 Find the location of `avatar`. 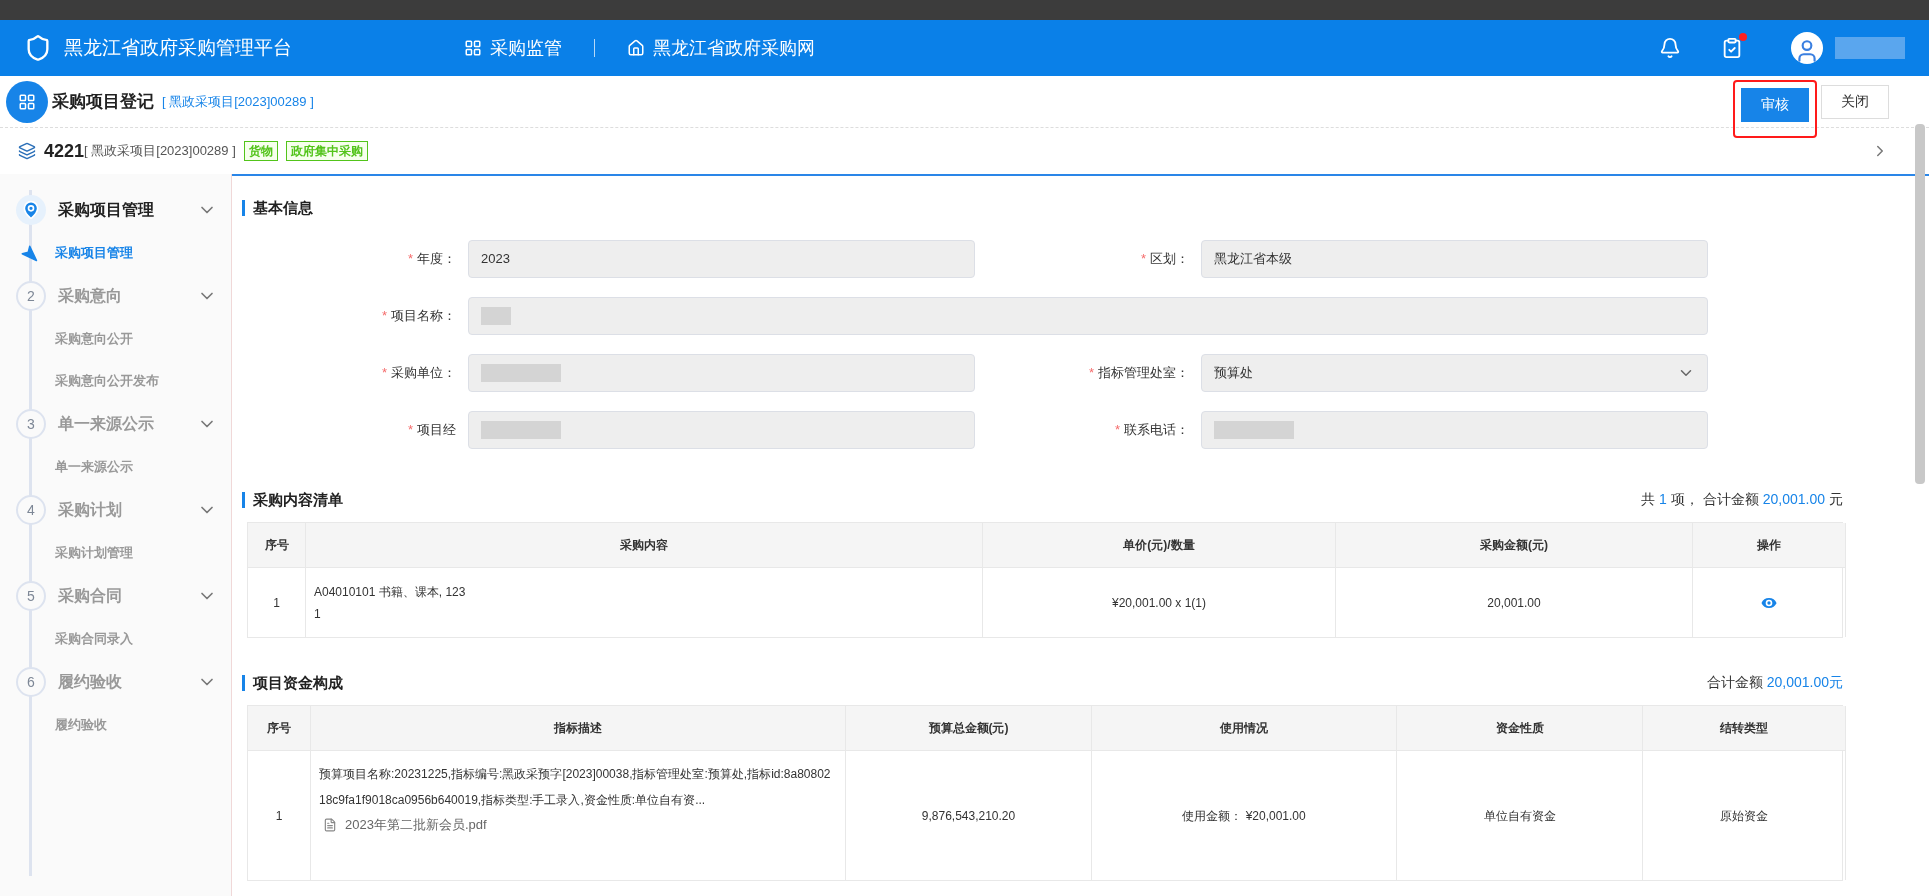

avatar is located at coordinates (1807, 48).